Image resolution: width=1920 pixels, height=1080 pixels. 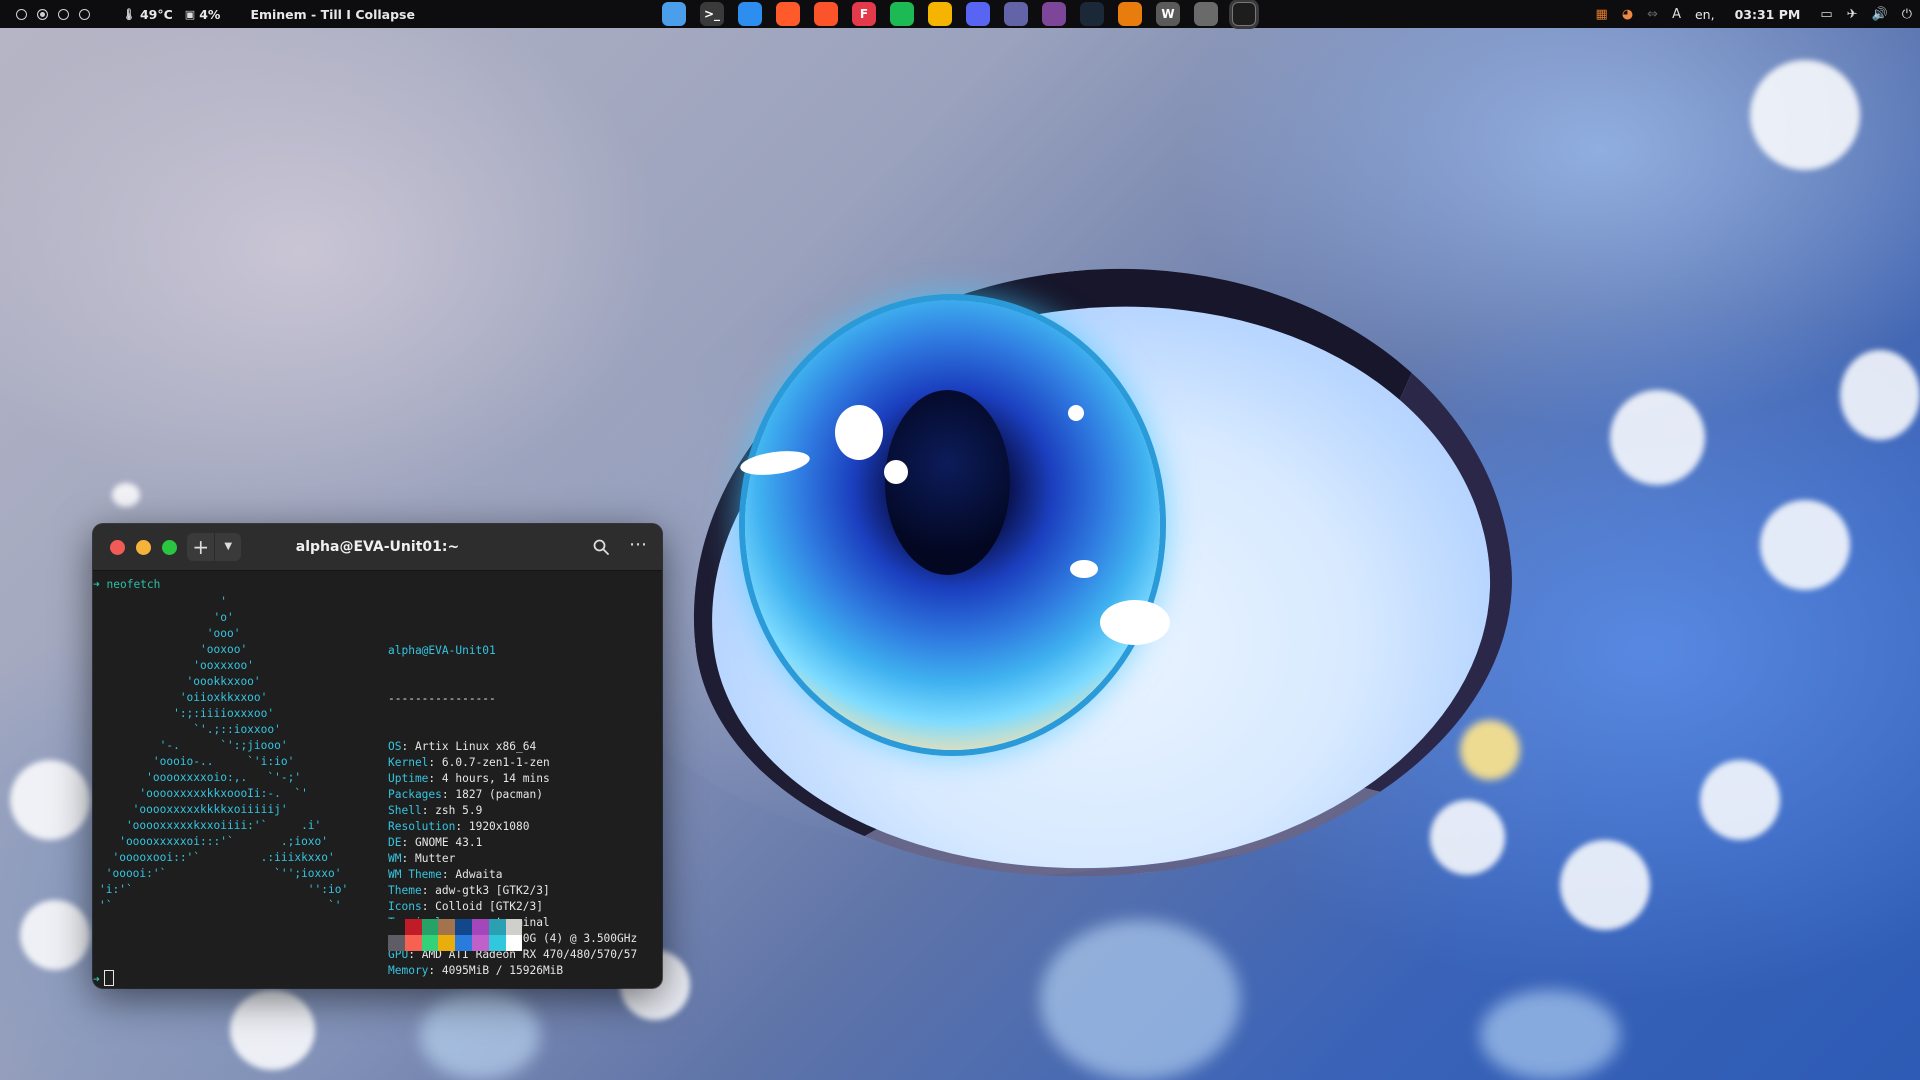 I want to click on info-key: Theme, so click(x=405, y=890).